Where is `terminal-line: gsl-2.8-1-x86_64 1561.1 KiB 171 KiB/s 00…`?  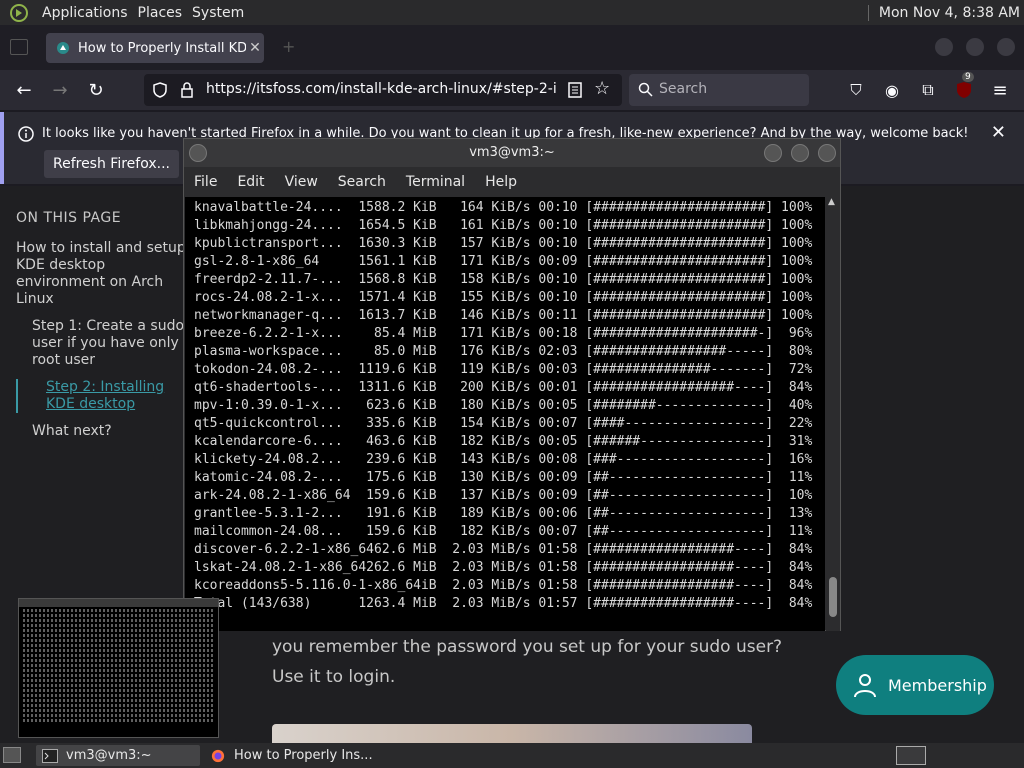 terminal-line: gsl-2.8-1-x86_64 1561.1 KiB 171 KiB/s 00… is located at coordinates (503, 261).